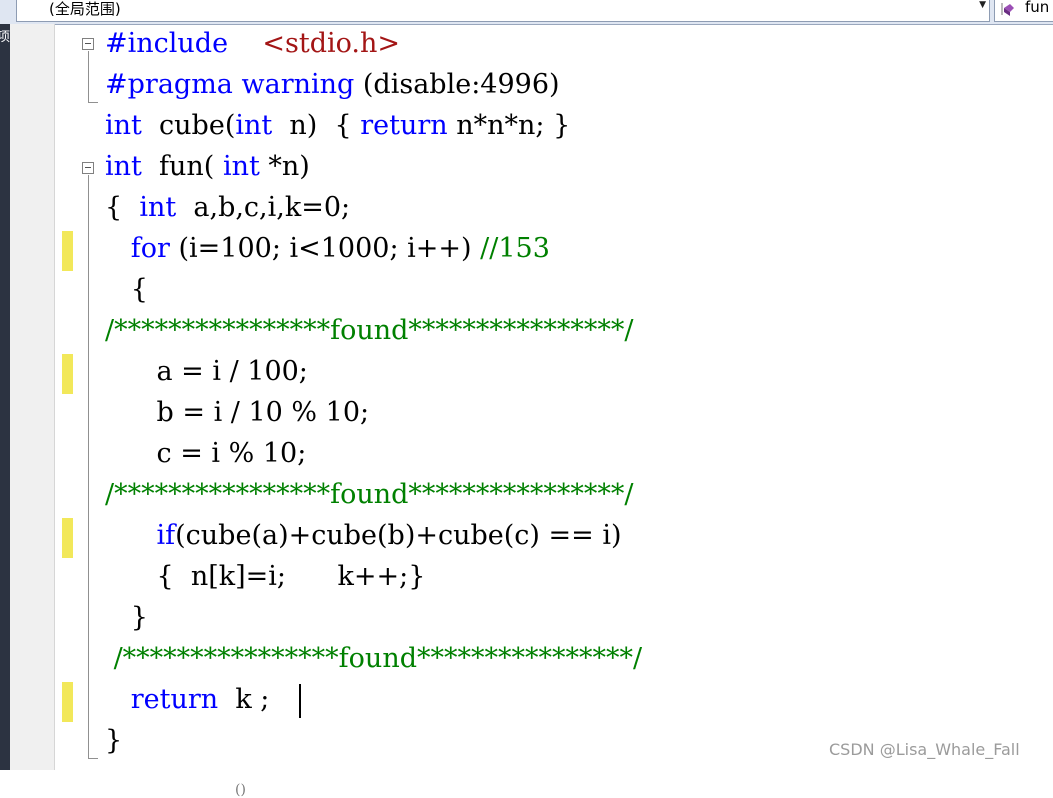  What do you see at coordinates (982, 5) in the screenshot?
I see `chevron-down-icon: ▼` at bounding box center [982, 5].